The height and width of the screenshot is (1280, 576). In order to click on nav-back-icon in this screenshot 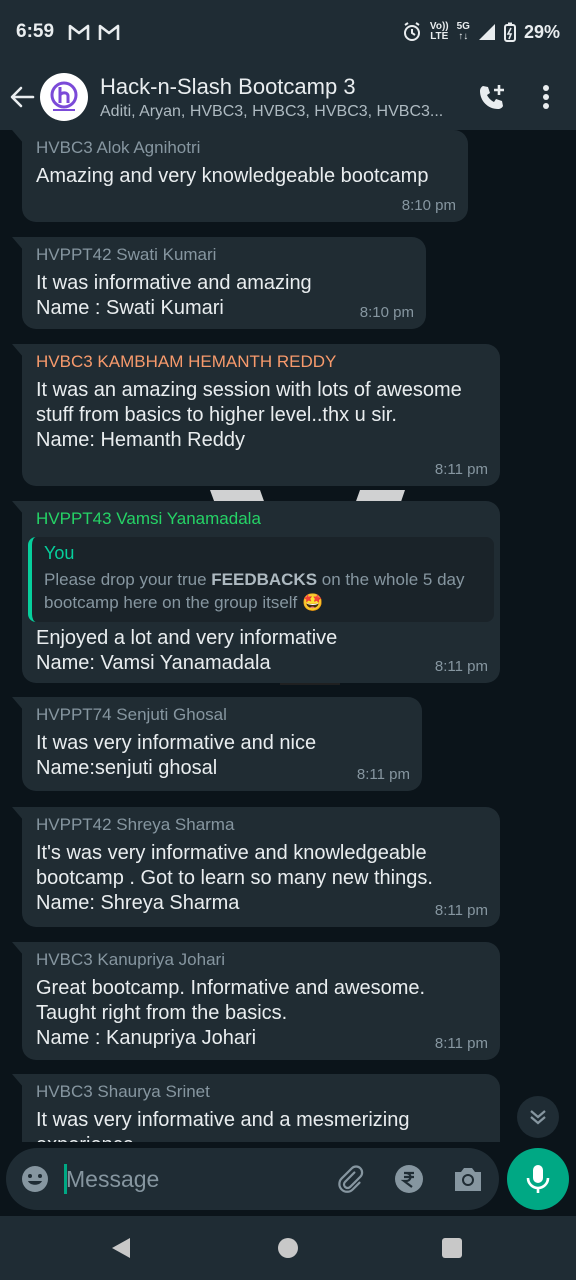, I will do `click(121, 1248)`.